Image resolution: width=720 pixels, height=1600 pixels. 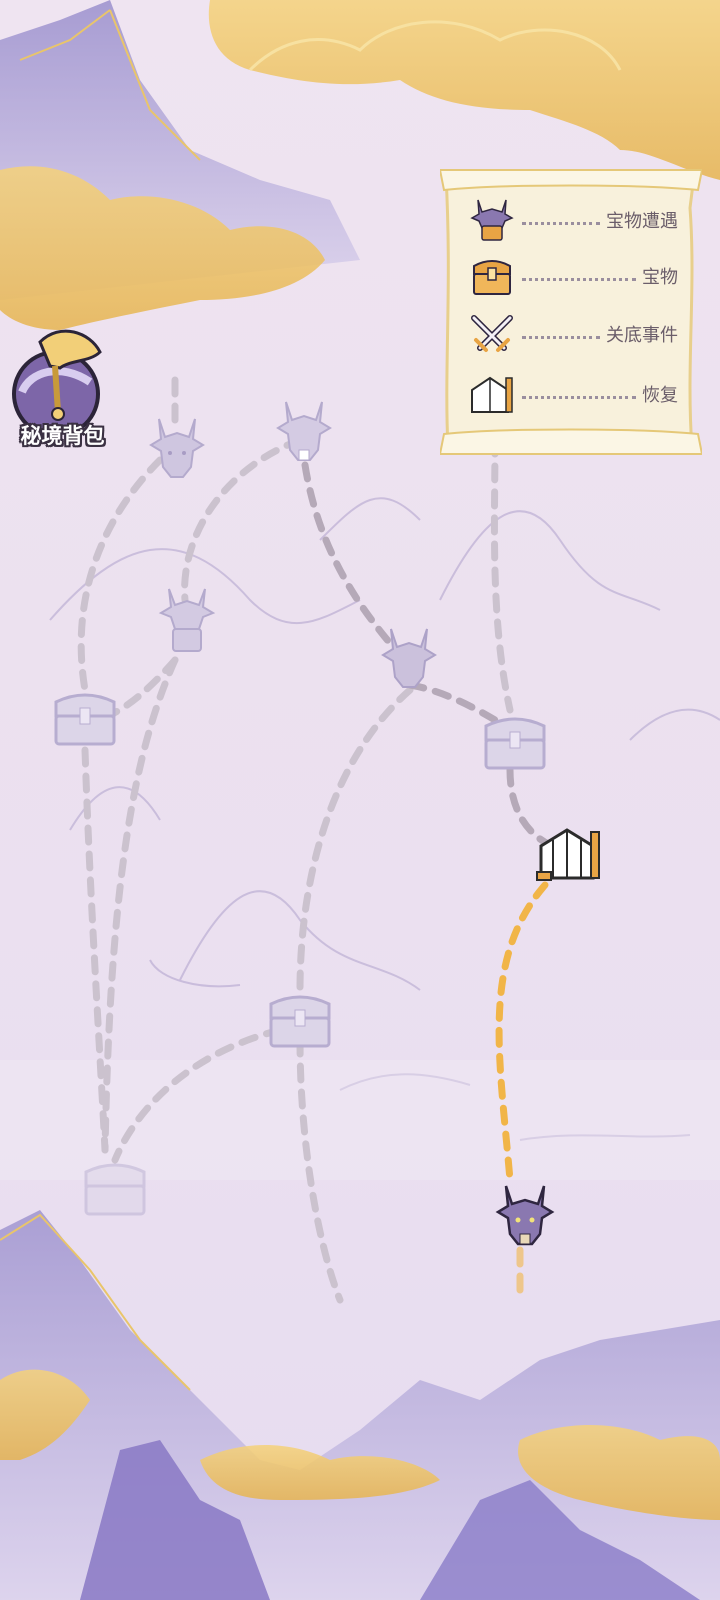 What do you see at coordinates (57, 383) in the screenshot?
I see `bag-icon` at bounding box center [57, 383].